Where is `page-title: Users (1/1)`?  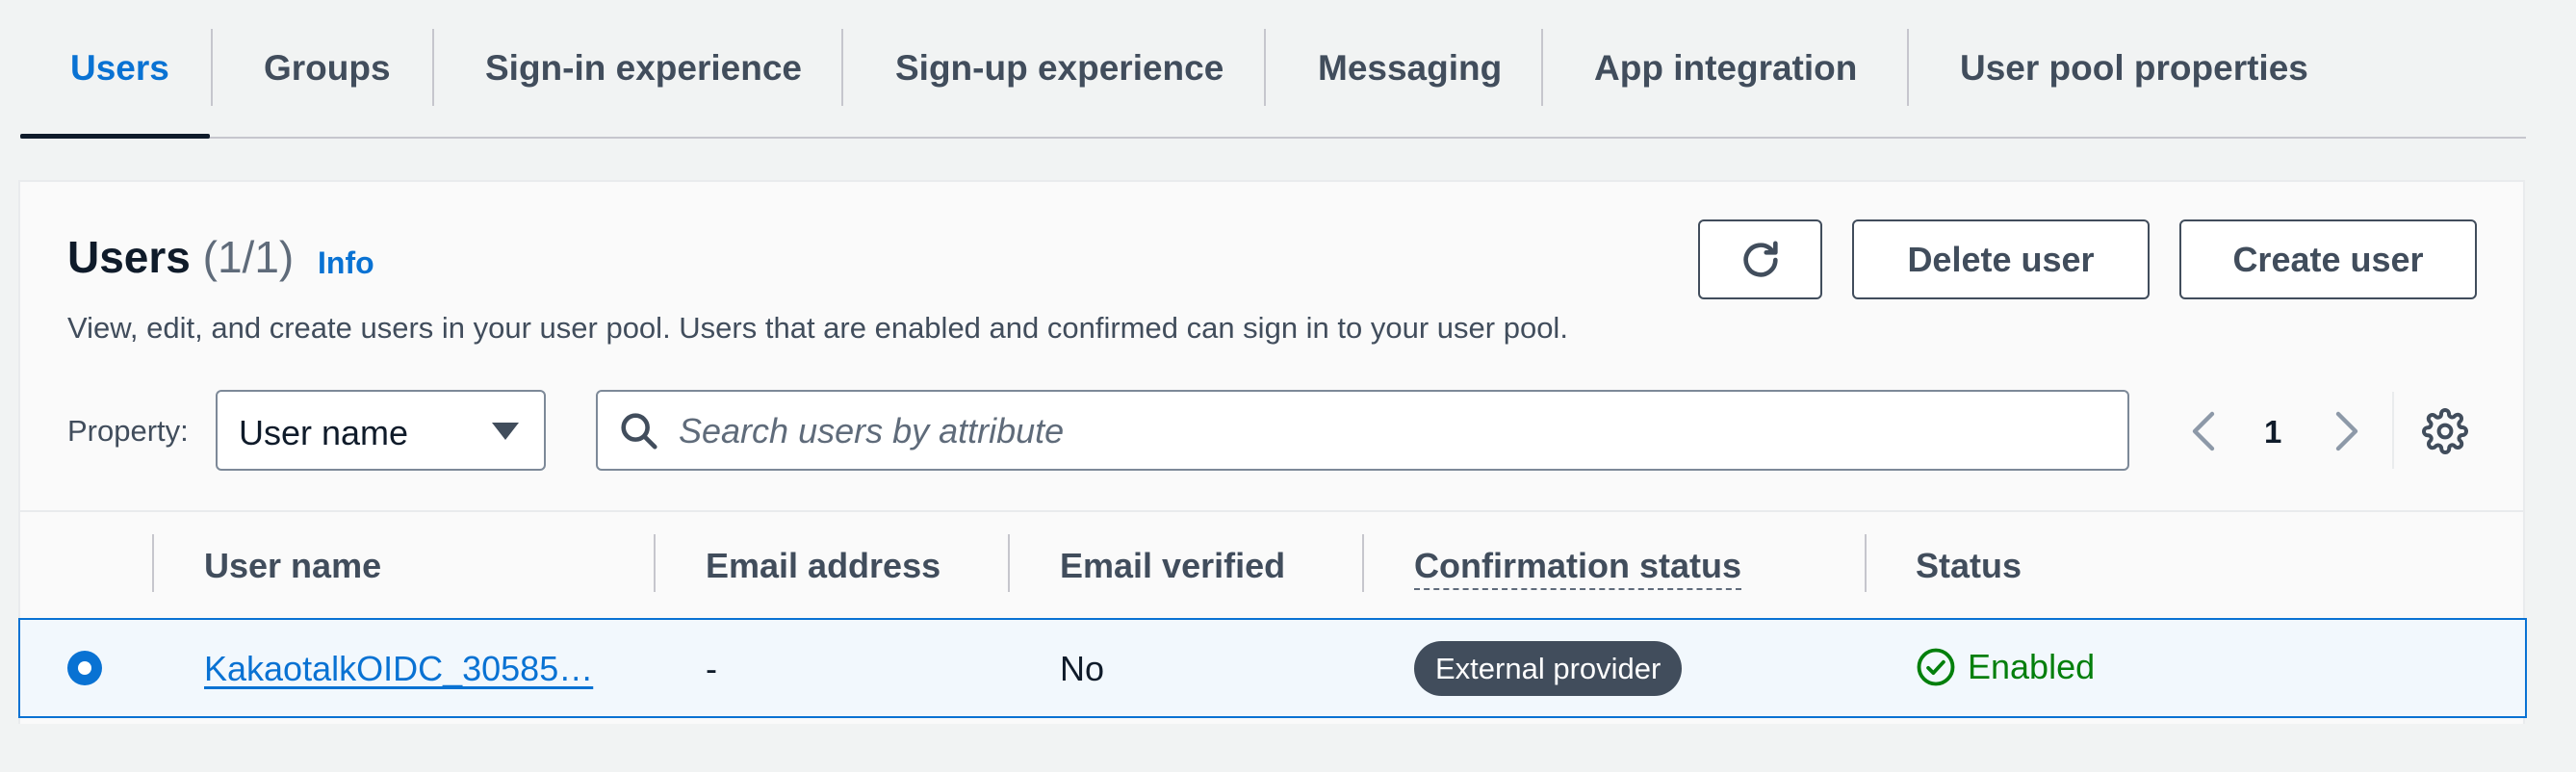 page-title: Users (1/1) is located at coordinates (181, 257).